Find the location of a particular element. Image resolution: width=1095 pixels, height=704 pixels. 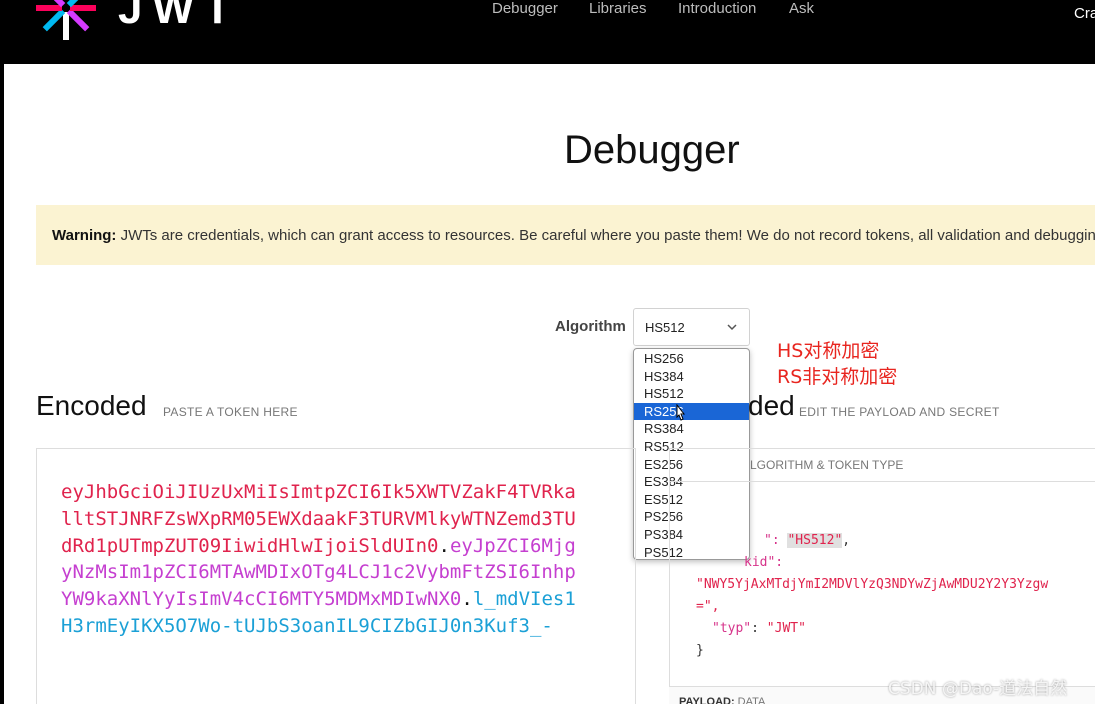

json-typ-key: "typ" is located at coordinates (732, 628).